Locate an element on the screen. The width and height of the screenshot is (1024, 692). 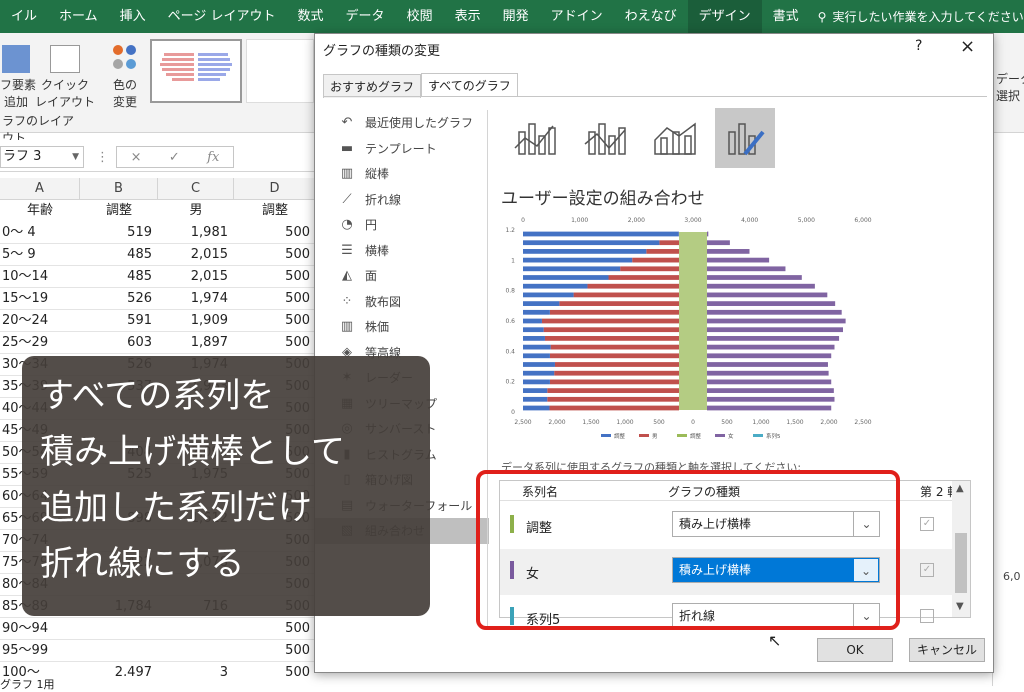
series-scrollbar: ▲ ▼ is located at coordinates (961, 549).